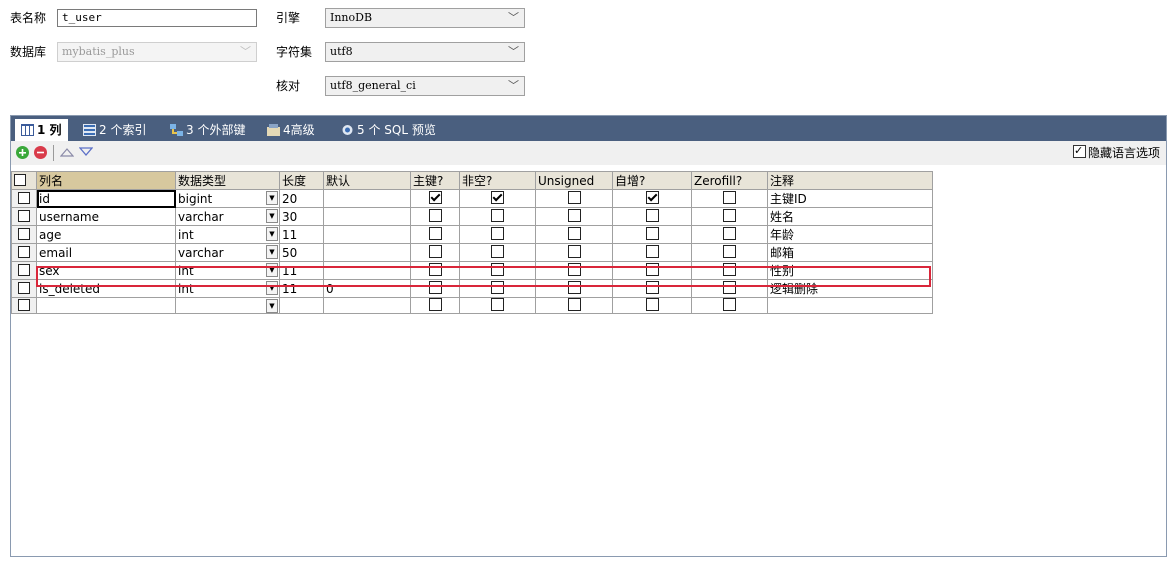 Image resolution: width=1169 pixels, height=563 pixels. Describe the element at coordinates (850, 305) in the screenshot. I see `comment-cell` at that location.